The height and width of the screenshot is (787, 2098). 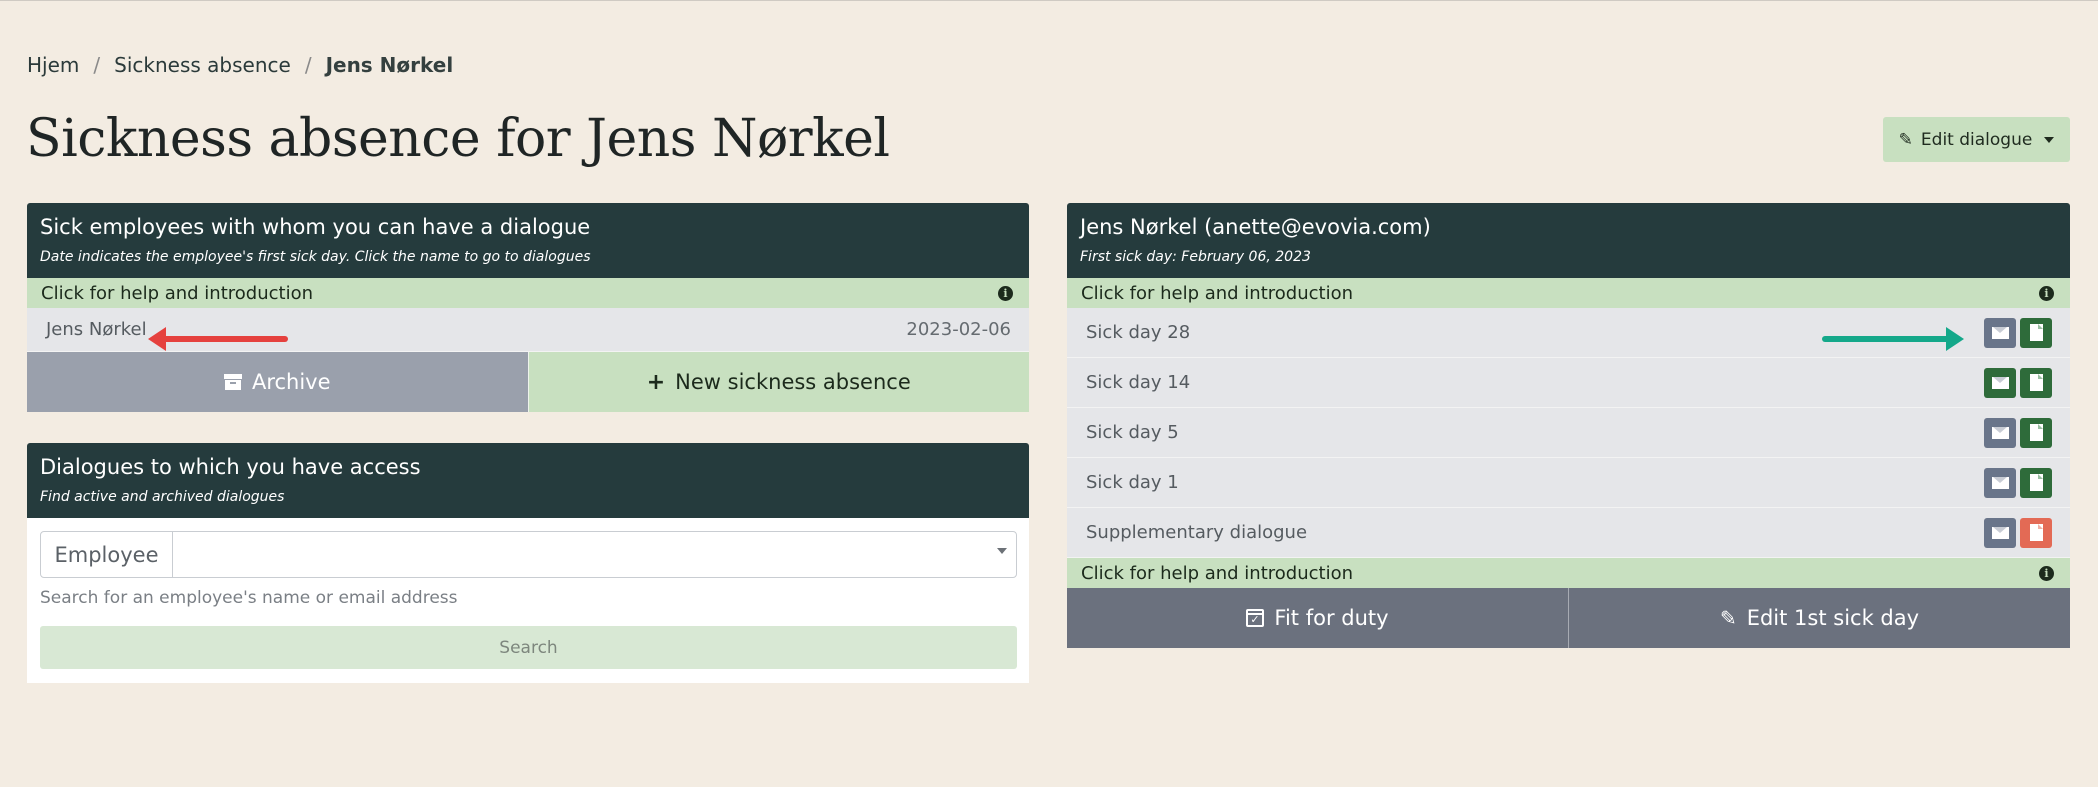 What do you see at coordinates (107, 554) in the screenshot?
I see `employee-label: Employee` at bounding box center [107, 554].